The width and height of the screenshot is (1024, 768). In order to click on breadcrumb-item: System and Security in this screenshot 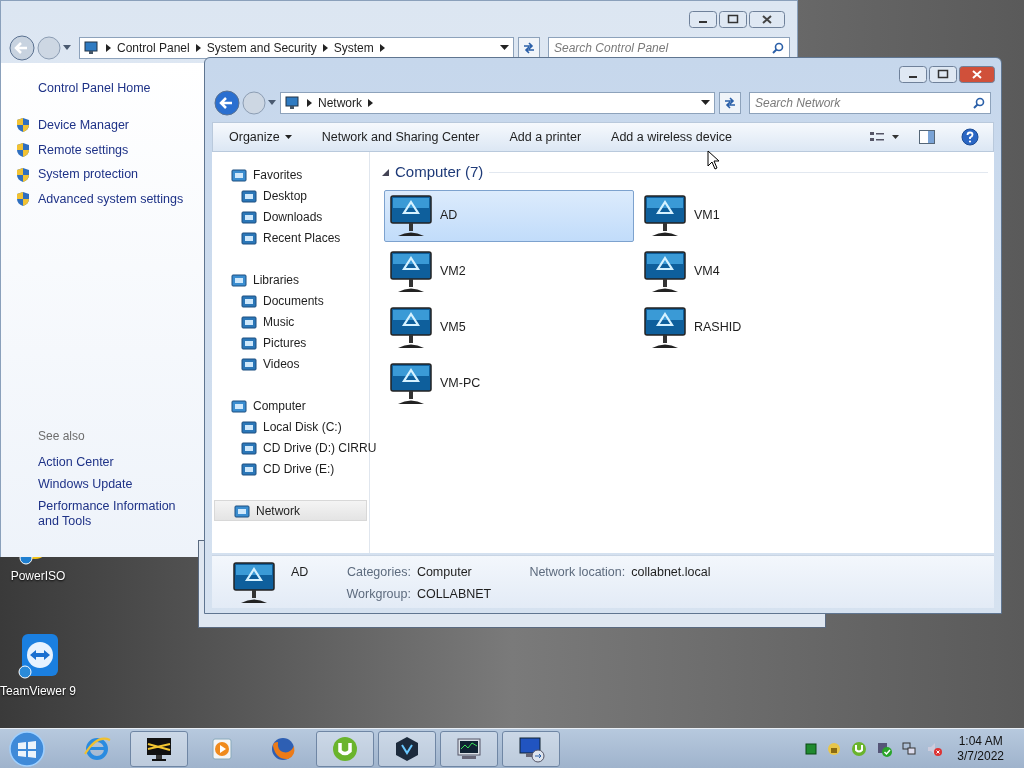, I will do `click(261, 48)`.